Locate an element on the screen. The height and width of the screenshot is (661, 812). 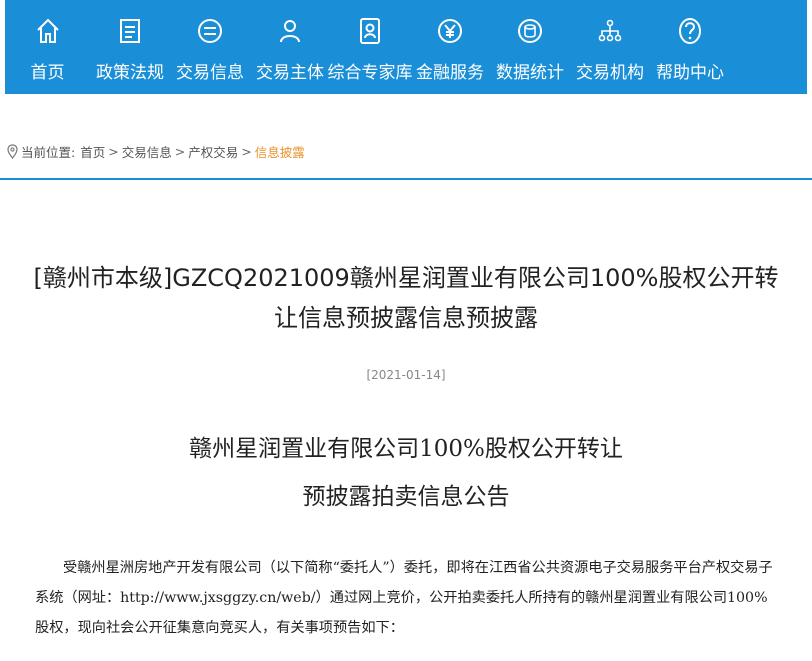
exchange-icon is located at coordinates (210, 31).